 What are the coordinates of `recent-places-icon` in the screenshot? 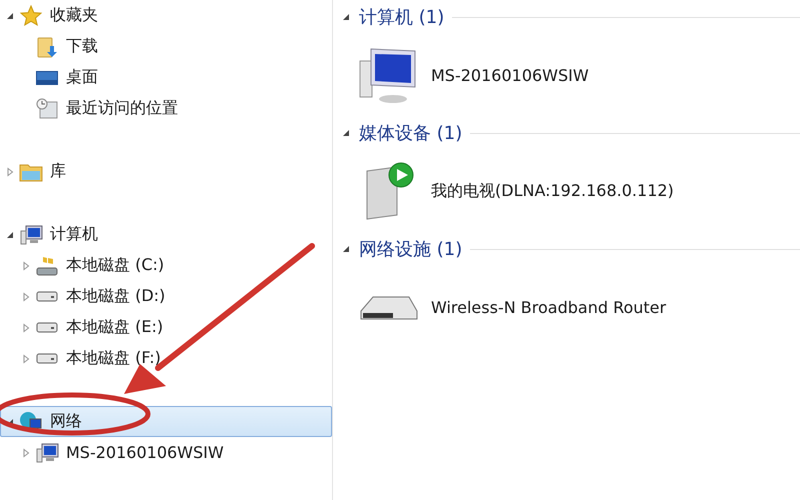 It's located at (47, 108).